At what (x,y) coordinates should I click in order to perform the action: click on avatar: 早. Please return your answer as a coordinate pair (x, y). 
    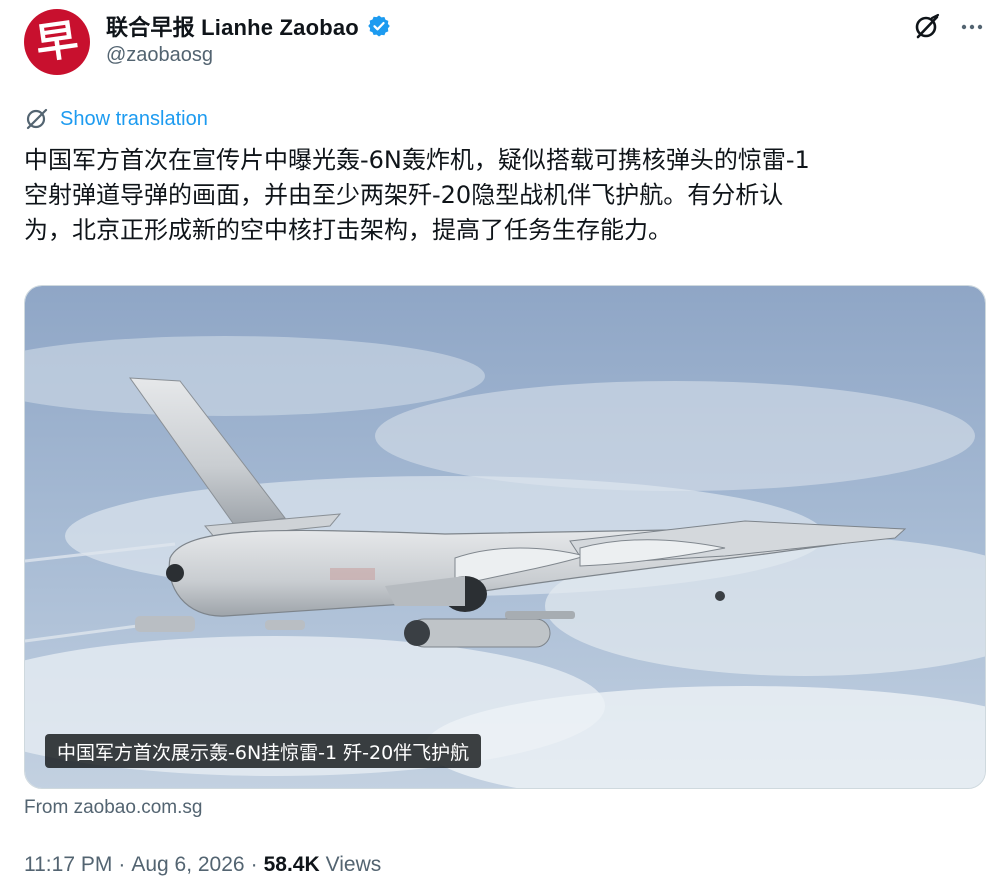
    Looking at the image, I should click on (57, 42).